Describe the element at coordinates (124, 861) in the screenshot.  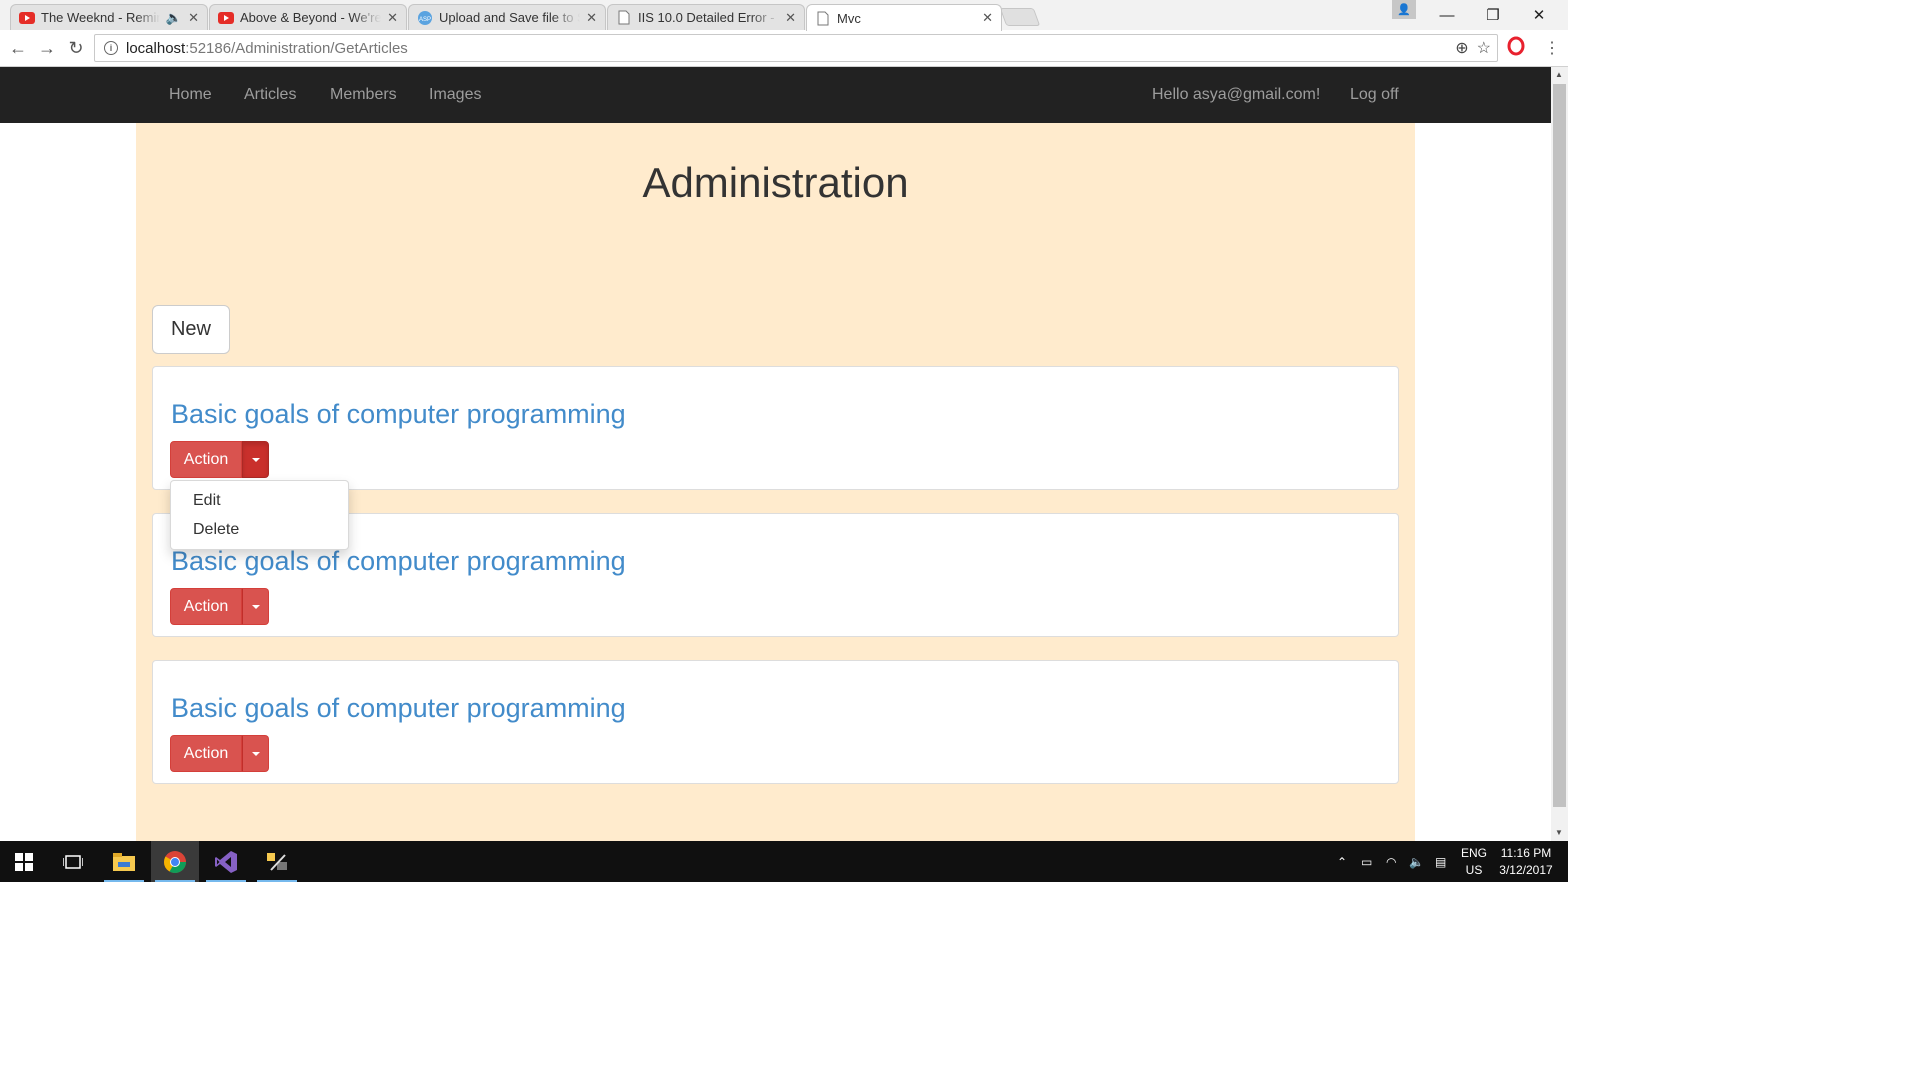
I see `file-explorer-icon` at that location.